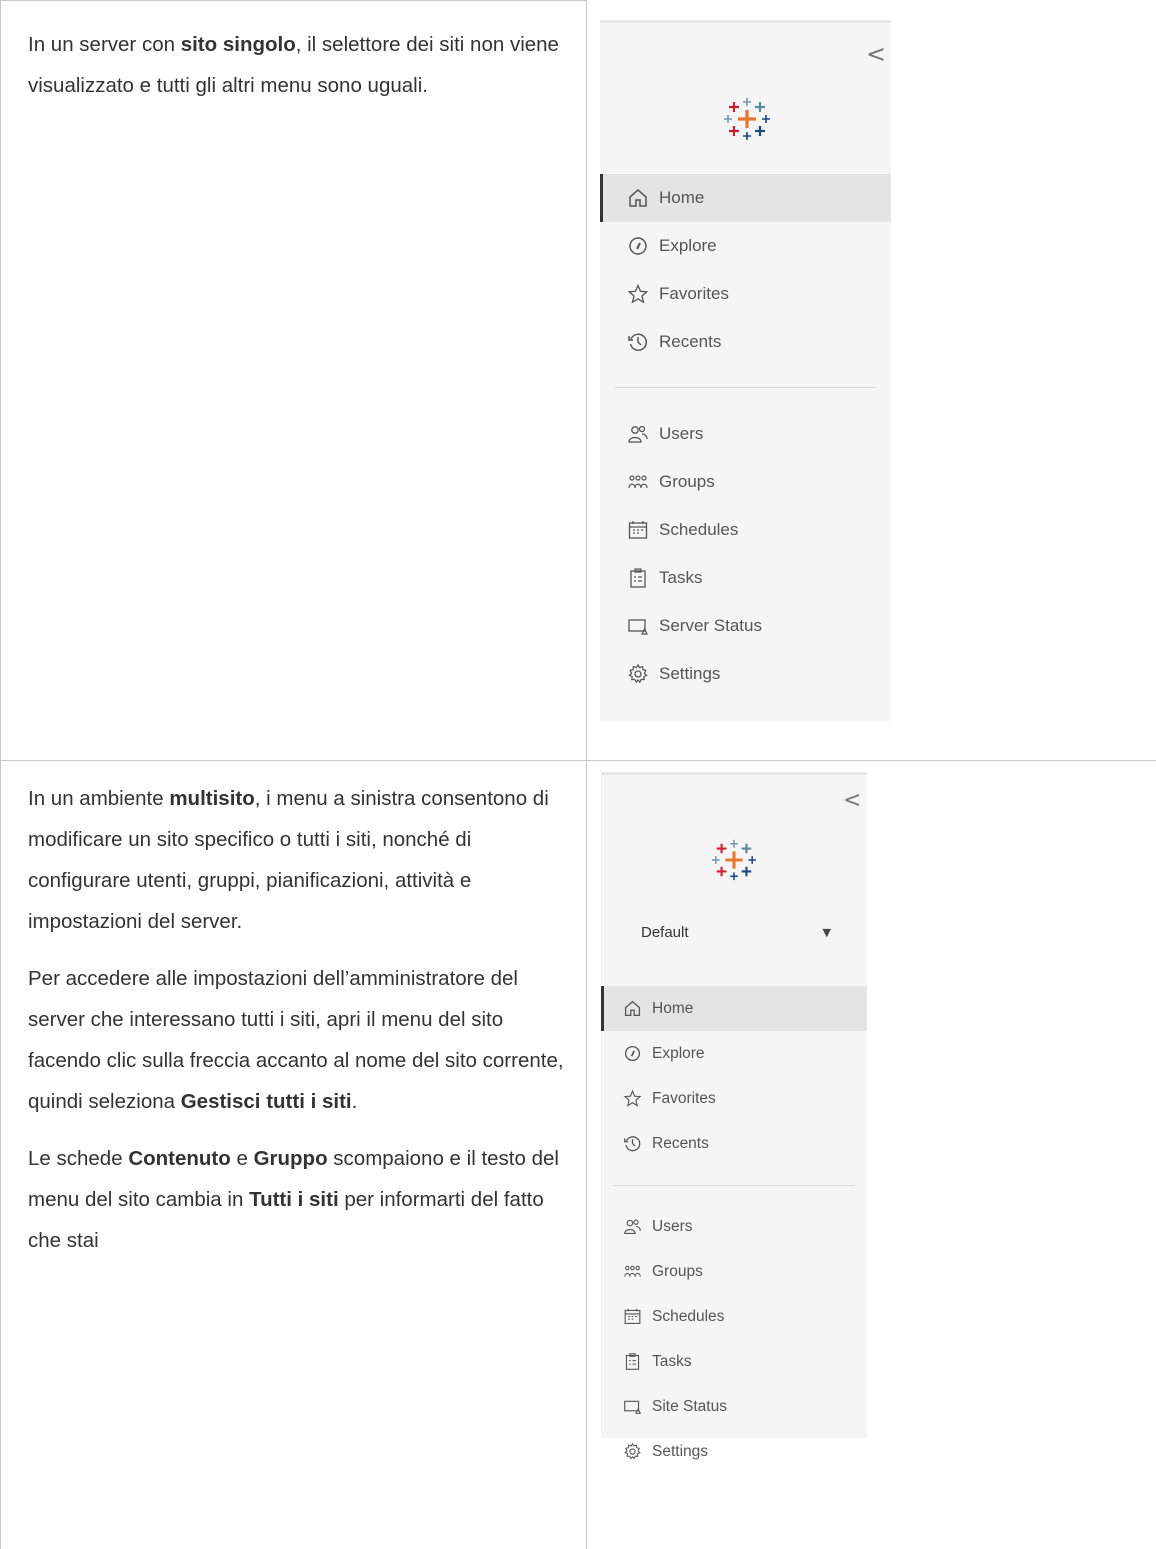 The height and width of the screenshot is (1549, 1156). Describe the element at coordinates (736, 932) in the screenshot. I see `site-selector-dropdown: Default ▼` at that location.